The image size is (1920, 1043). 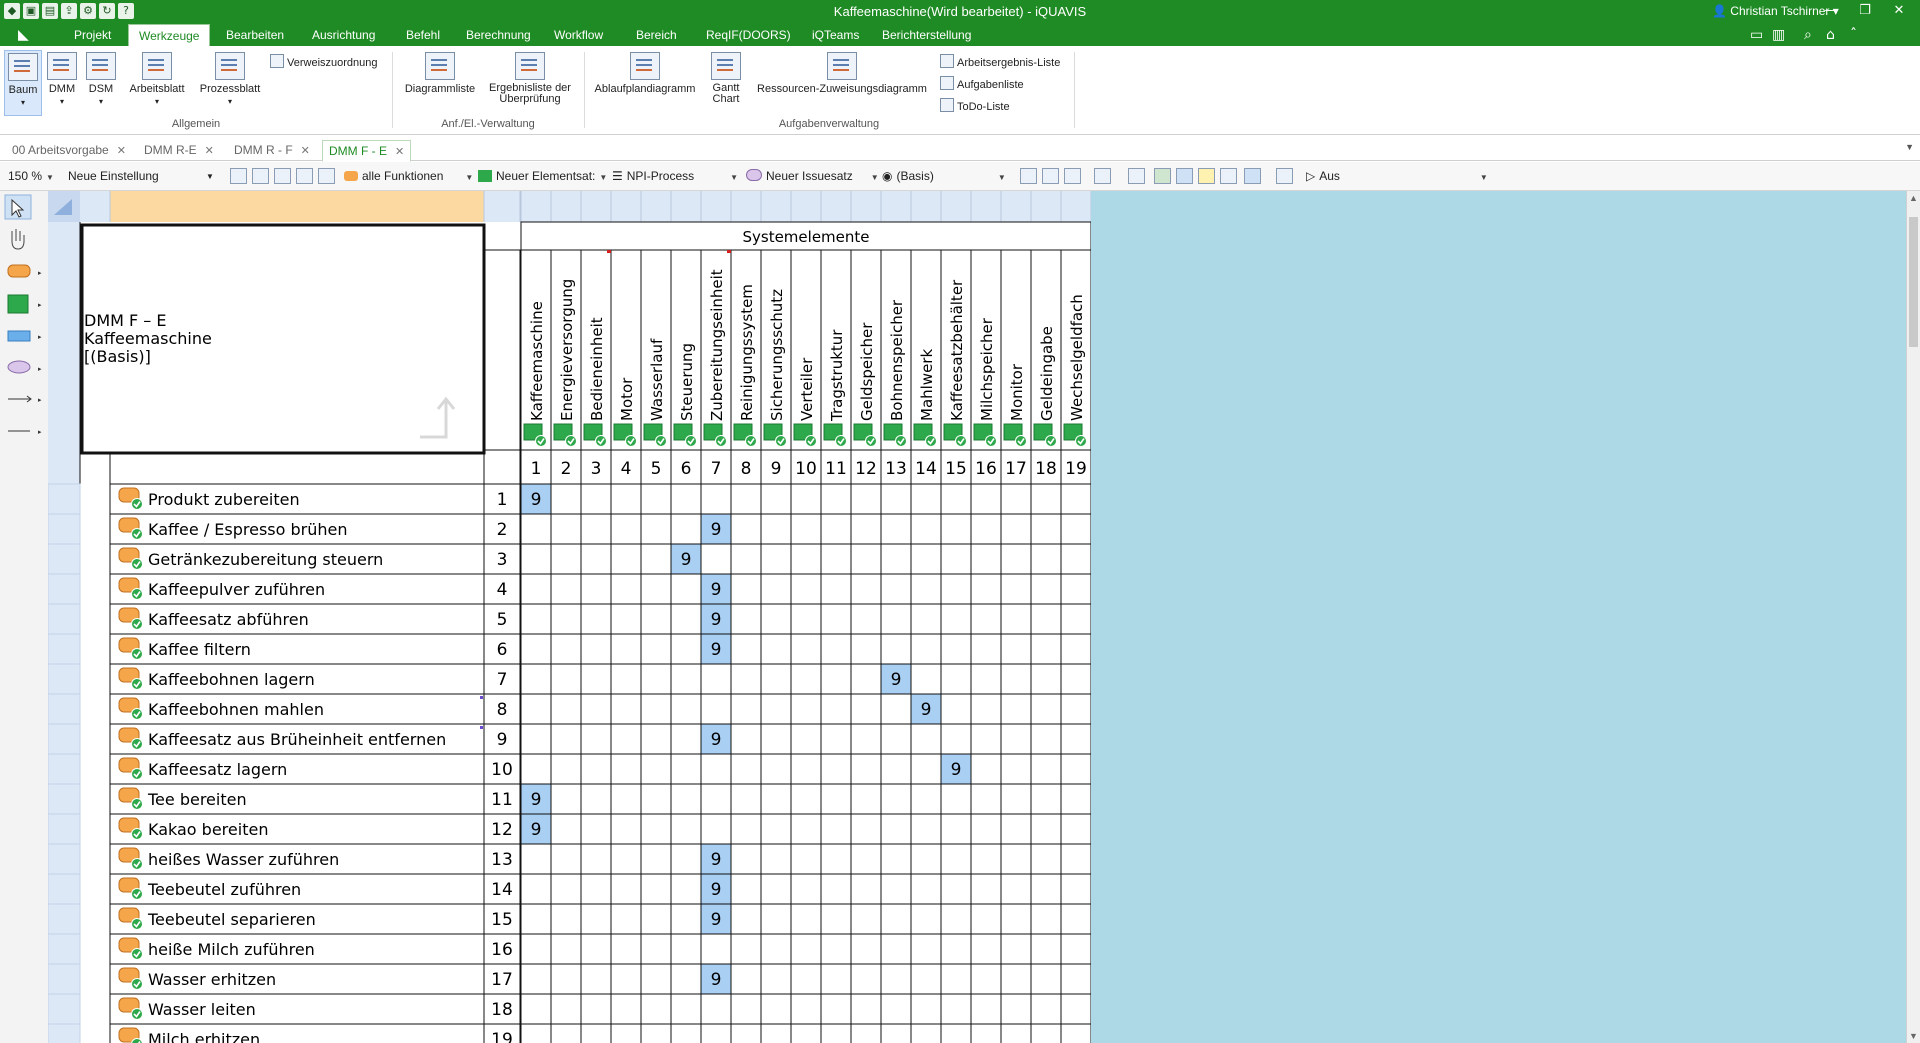 What do you see at coordinates (272, 150) in the screenshot?
I see `doc-tab-dmm-r-f: DMM R - F ✕` at bounding box center [272, 150].